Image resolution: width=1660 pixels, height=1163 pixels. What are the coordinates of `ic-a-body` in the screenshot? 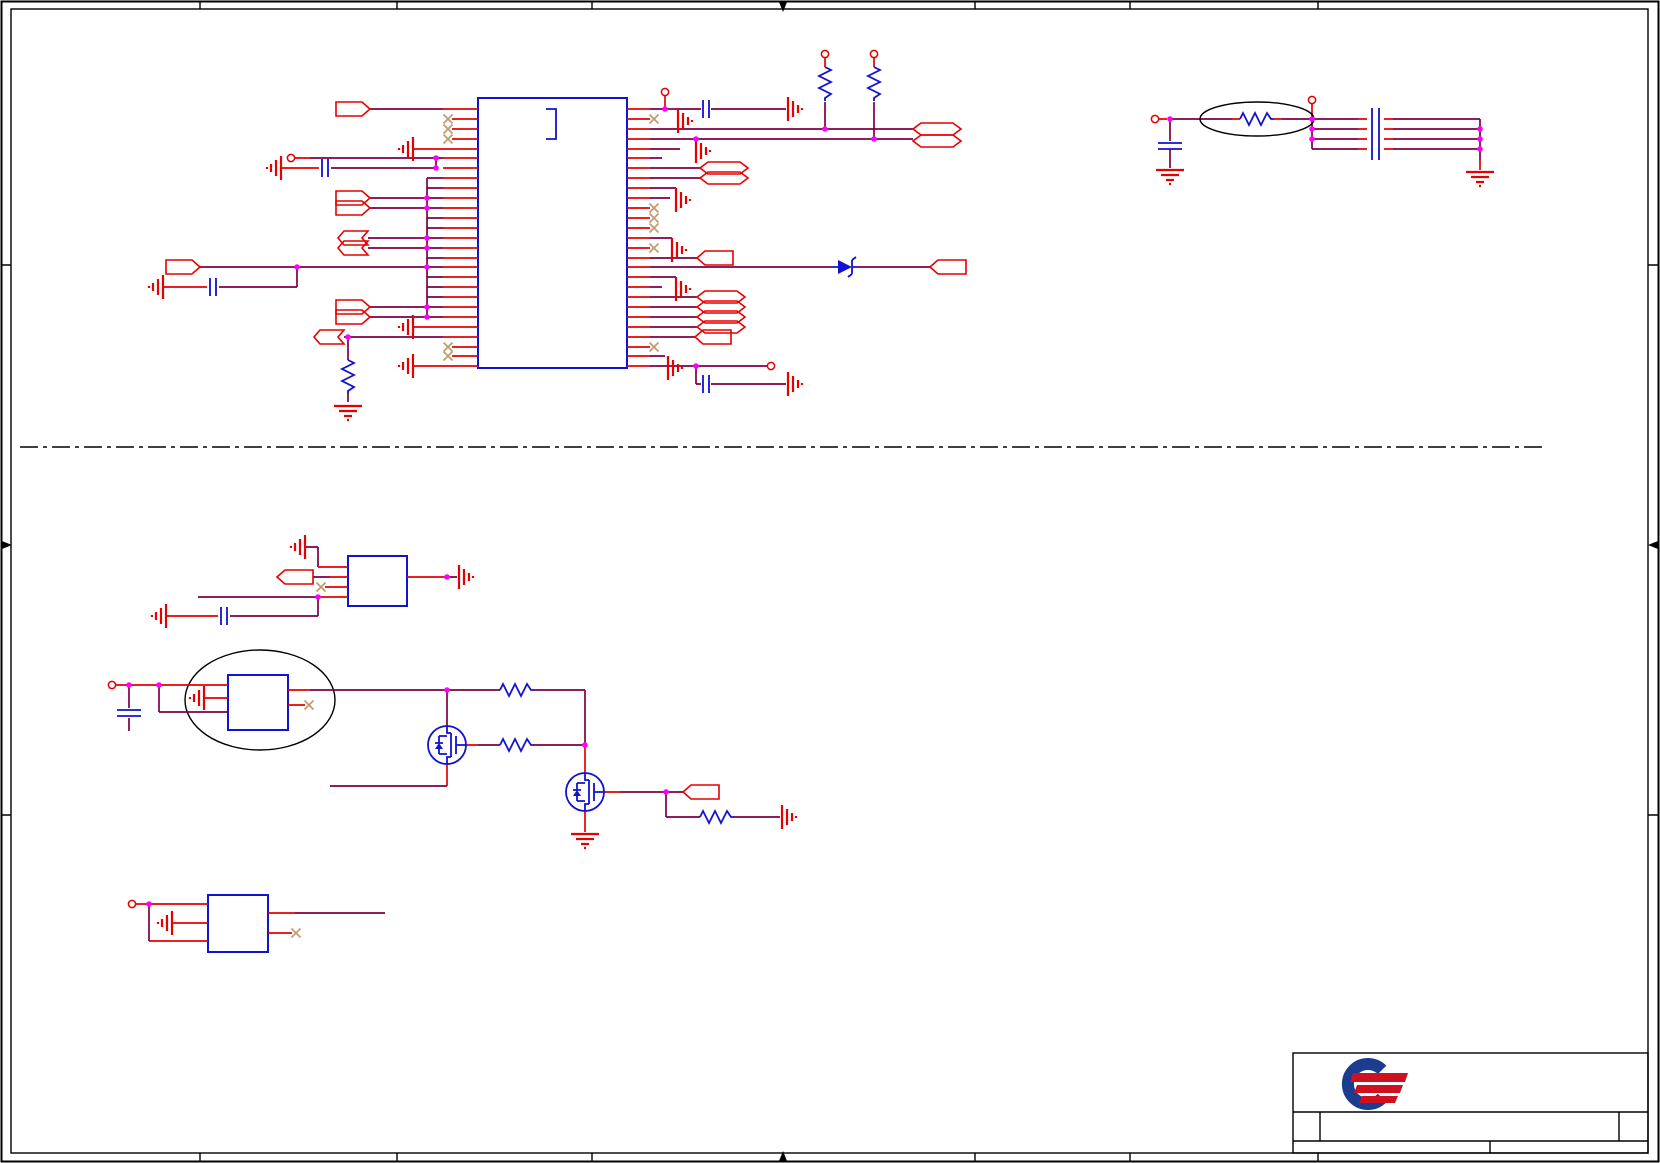 It's located at (377, 581).